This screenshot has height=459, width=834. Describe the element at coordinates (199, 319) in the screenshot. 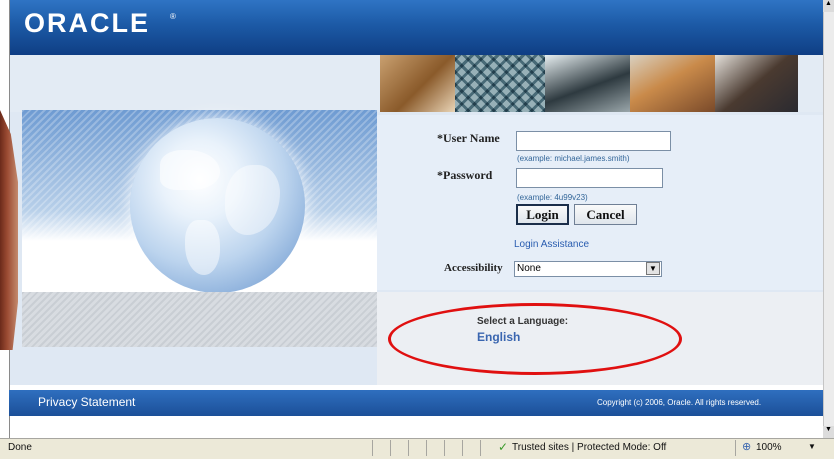

I see `gray-banner` at that location.